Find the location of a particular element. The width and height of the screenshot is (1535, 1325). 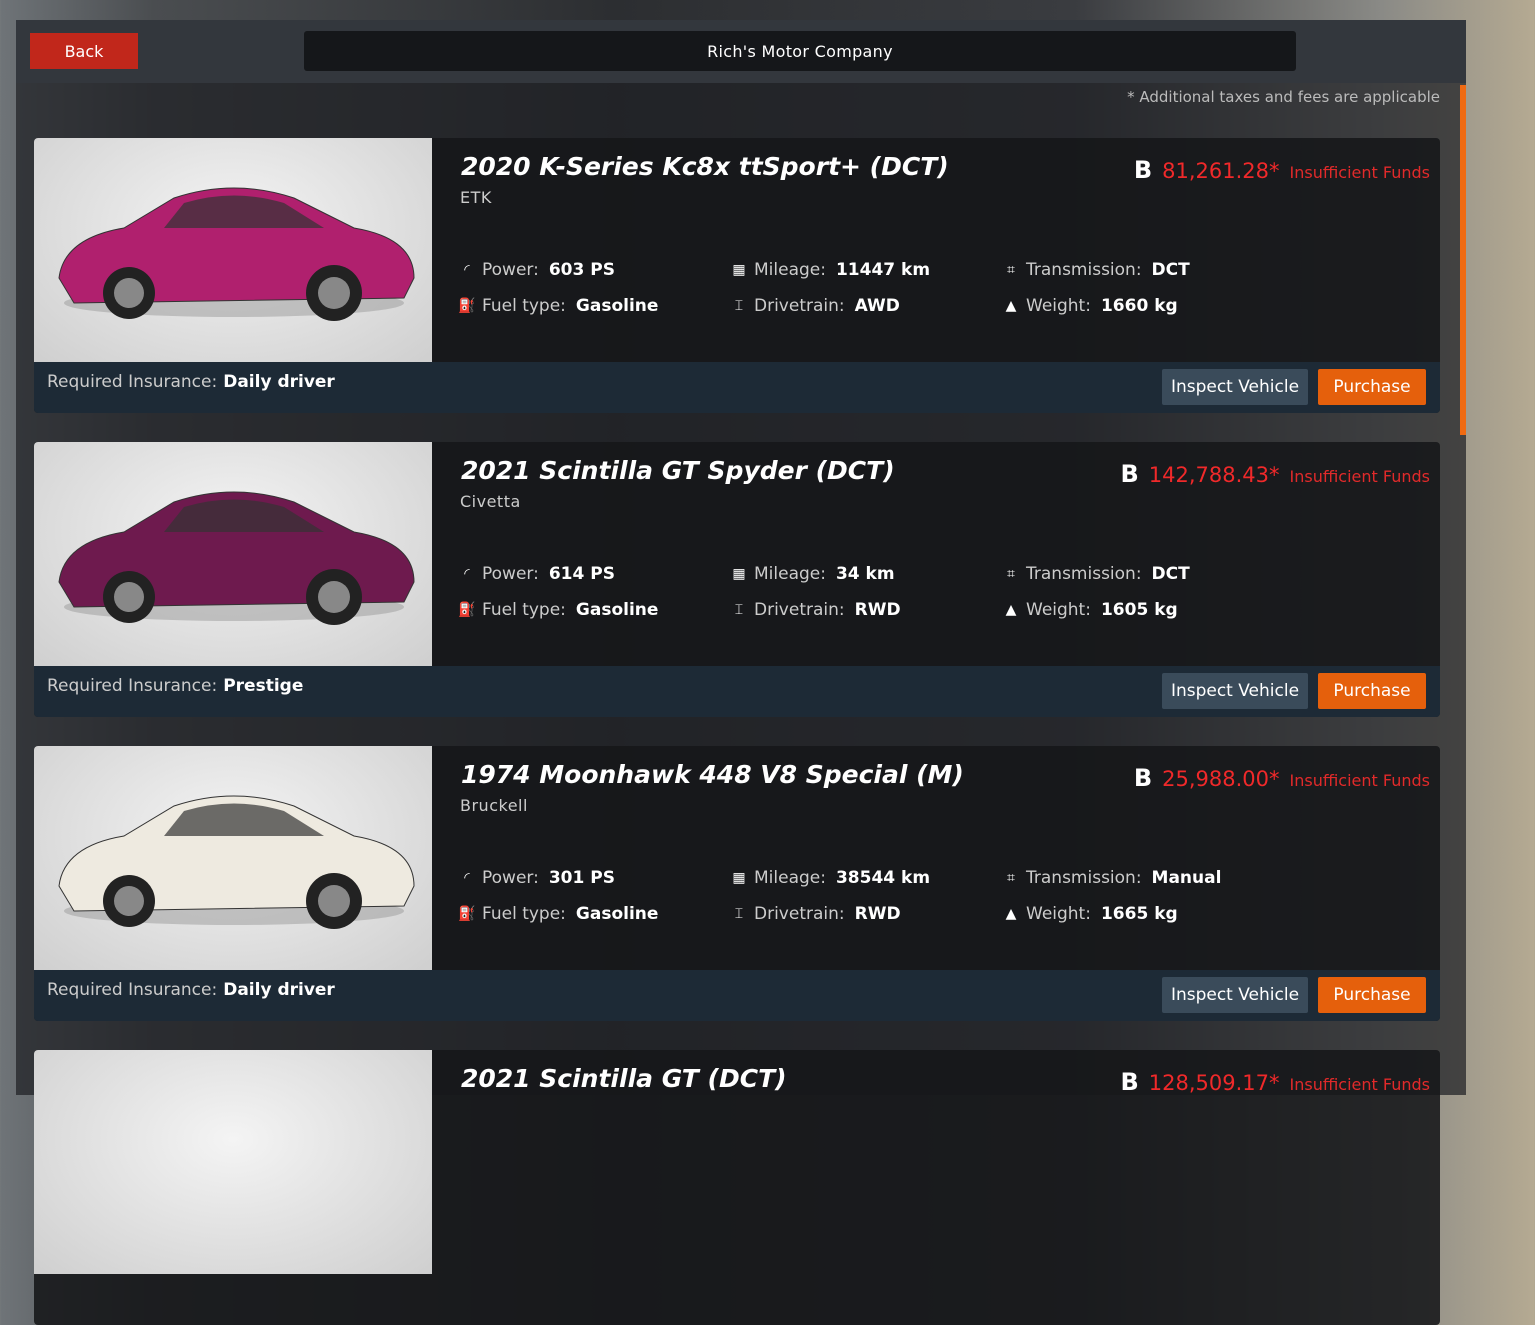

spec-weight: ▲ Weight: 1665 kg is located at coordinates (1089, 914).